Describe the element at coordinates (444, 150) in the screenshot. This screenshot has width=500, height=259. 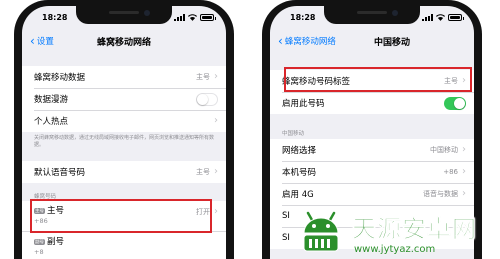
I see `row-value: 中国移动` at that location.